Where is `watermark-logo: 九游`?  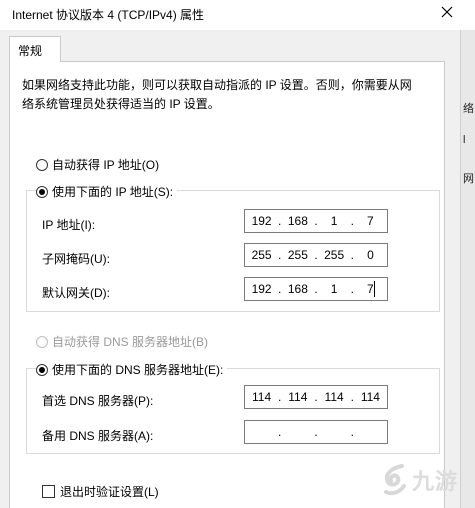
watermark-logo: 九游 is located at coordinates (427, 480).